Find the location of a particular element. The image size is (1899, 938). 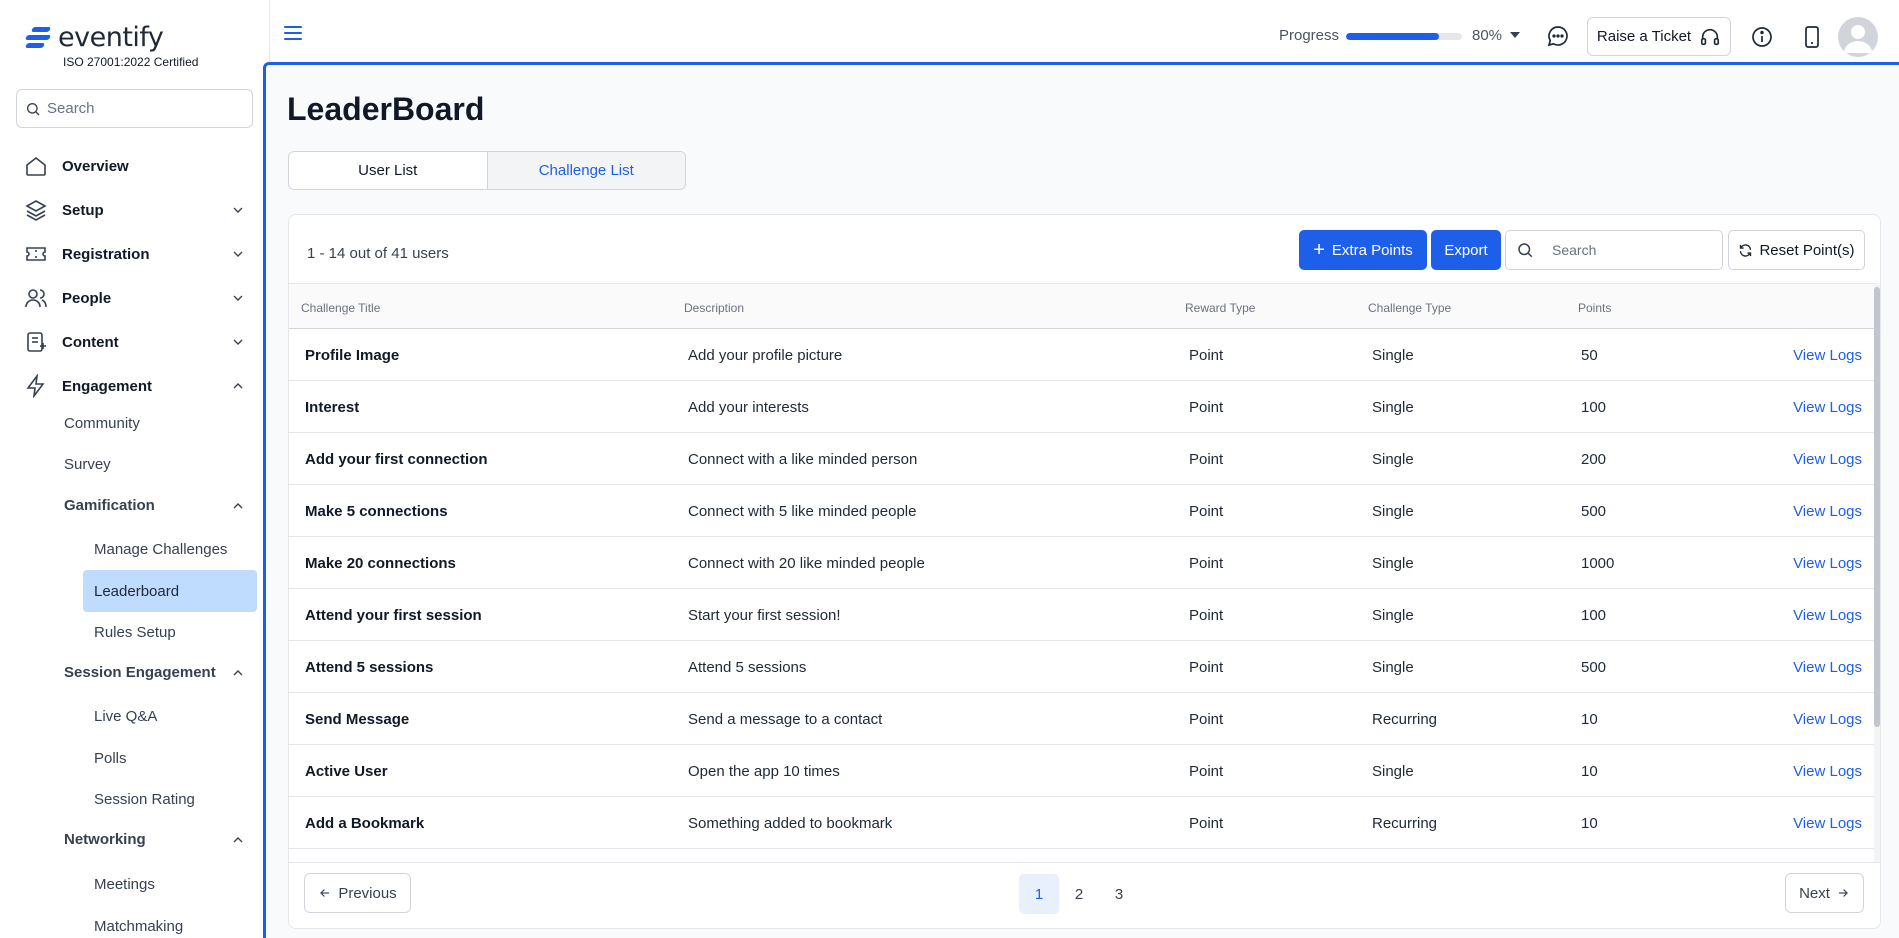

sidebar-item-survey: Survey is located at coordinates (87, 464).